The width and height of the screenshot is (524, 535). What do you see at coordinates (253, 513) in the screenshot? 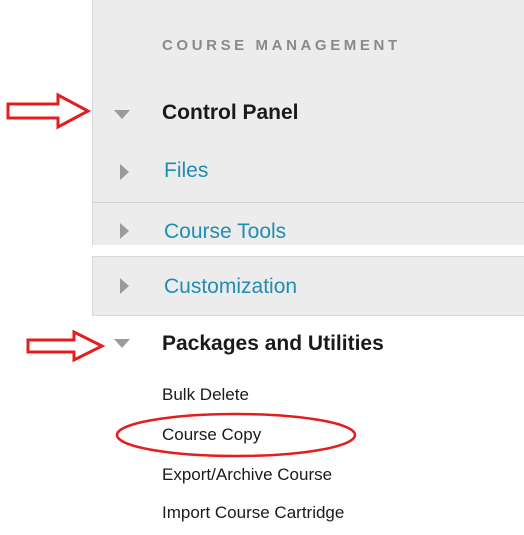
I see `submenu-item-import-cartridge: Import Course Cartridge` at bounding box center [253, 513].